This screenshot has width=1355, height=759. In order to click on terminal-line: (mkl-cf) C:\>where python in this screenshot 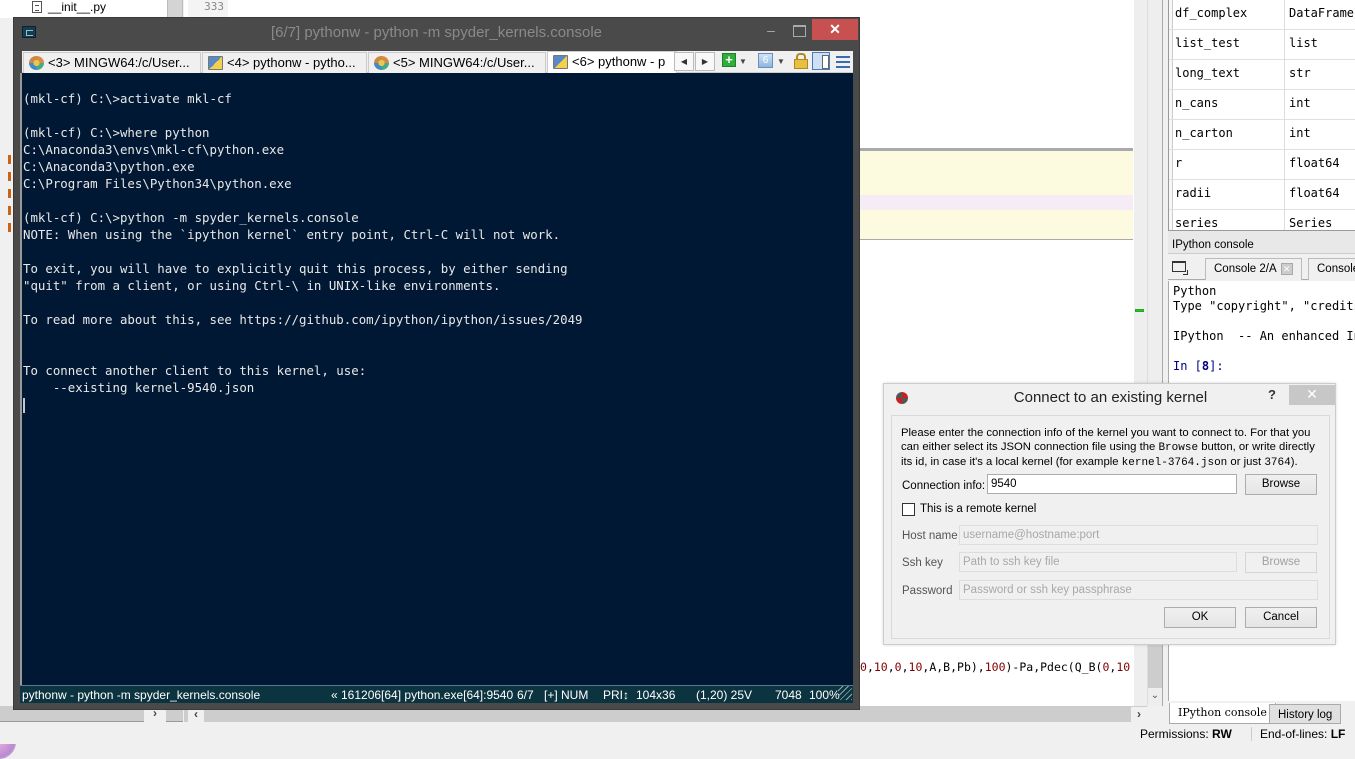, I will do `click(116, 132)`.